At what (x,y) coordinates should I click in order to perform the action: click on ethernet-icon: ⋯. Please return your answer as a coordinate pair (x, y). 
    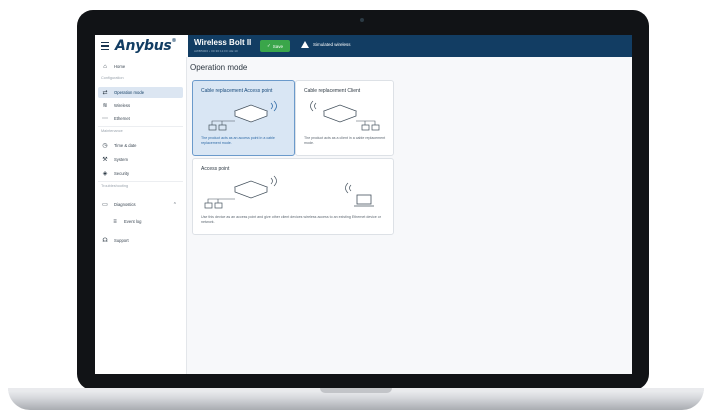
    Looking at the image, I should click on (105, 119).